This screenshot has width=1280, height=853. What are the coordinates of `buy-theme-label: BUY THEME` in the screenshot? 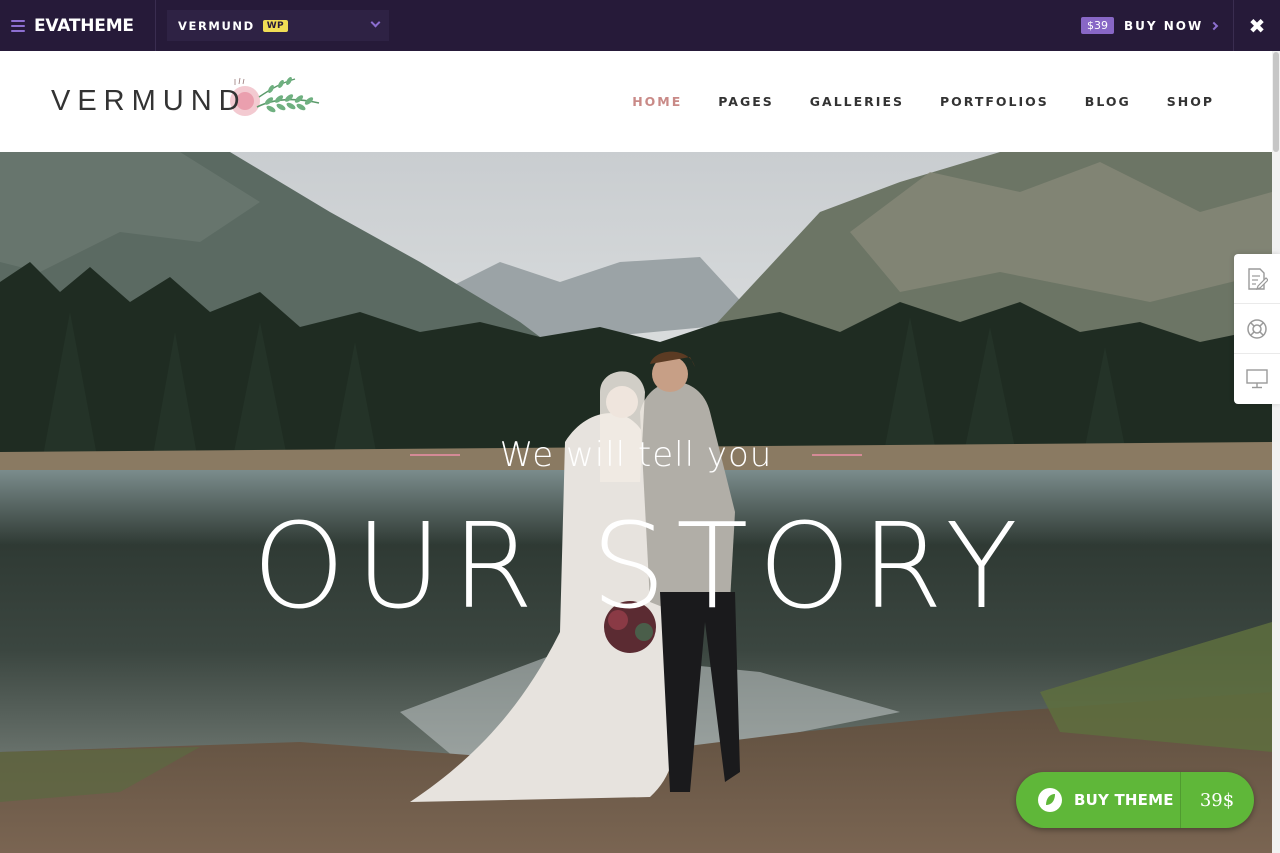 It's located at (1124, 800).